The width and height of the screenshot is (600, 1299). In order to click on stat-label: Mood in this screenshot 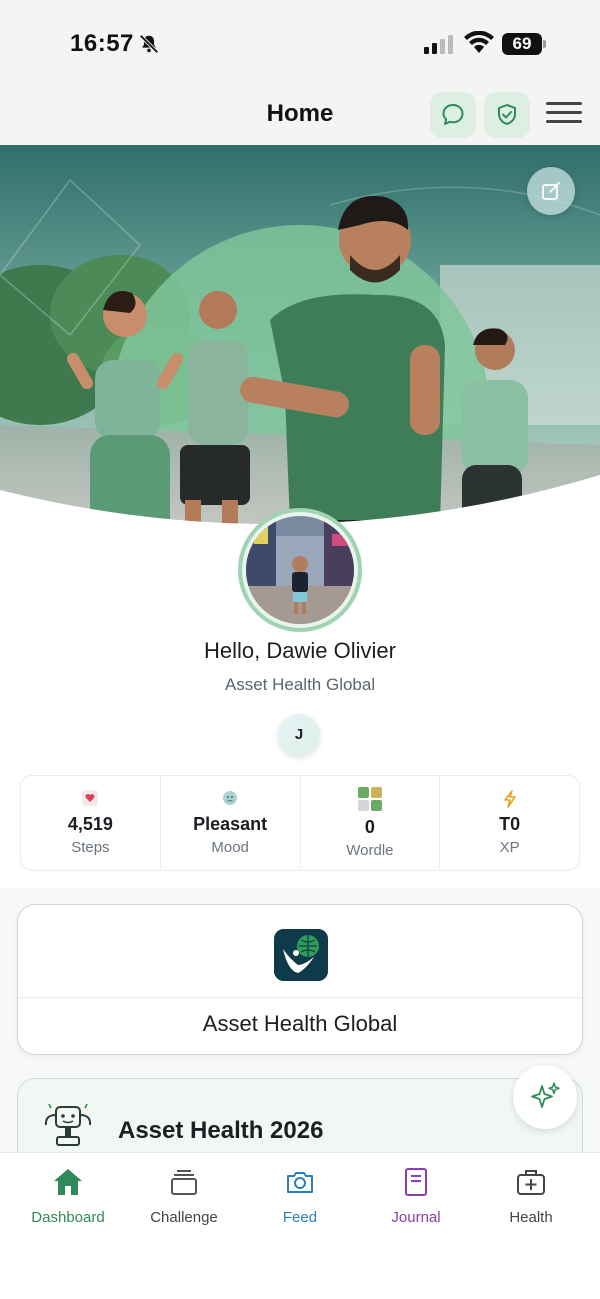, I will do `click(230, 847)`.